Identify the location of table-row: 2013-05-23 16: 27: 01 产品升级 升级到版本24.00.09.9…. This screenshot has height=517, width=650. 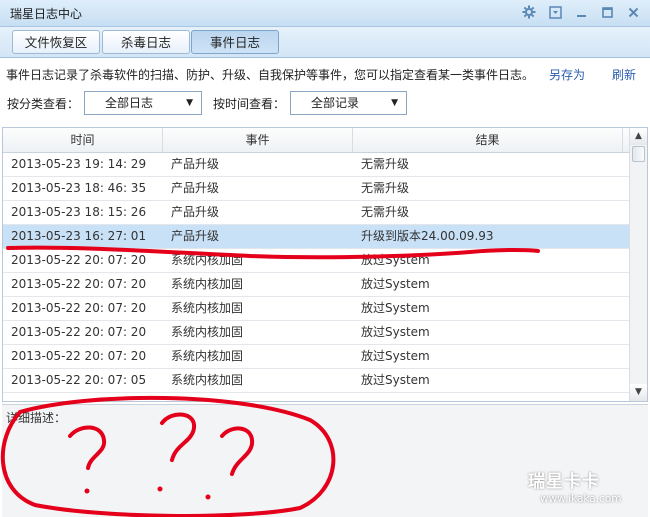
(317, 237).